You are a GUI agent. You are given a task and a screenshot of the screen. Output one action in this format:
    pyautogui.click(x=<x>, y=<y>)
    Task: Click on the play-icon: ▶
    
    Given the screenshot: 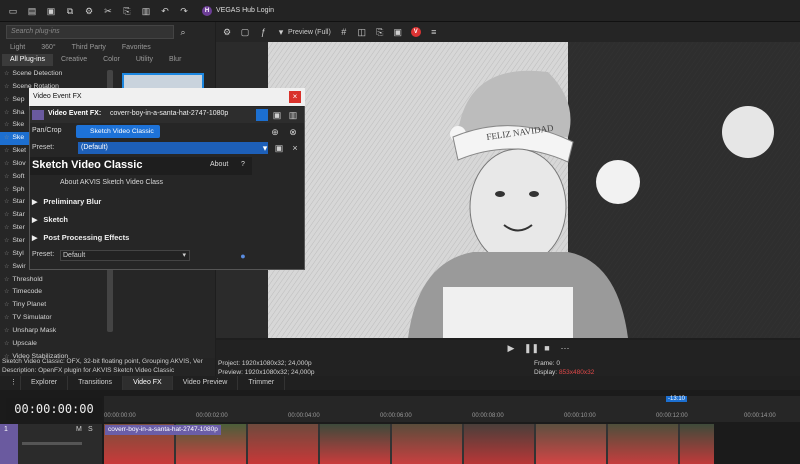 What is the action you would take?
    pyautogui.click(x=511, y=348)
    